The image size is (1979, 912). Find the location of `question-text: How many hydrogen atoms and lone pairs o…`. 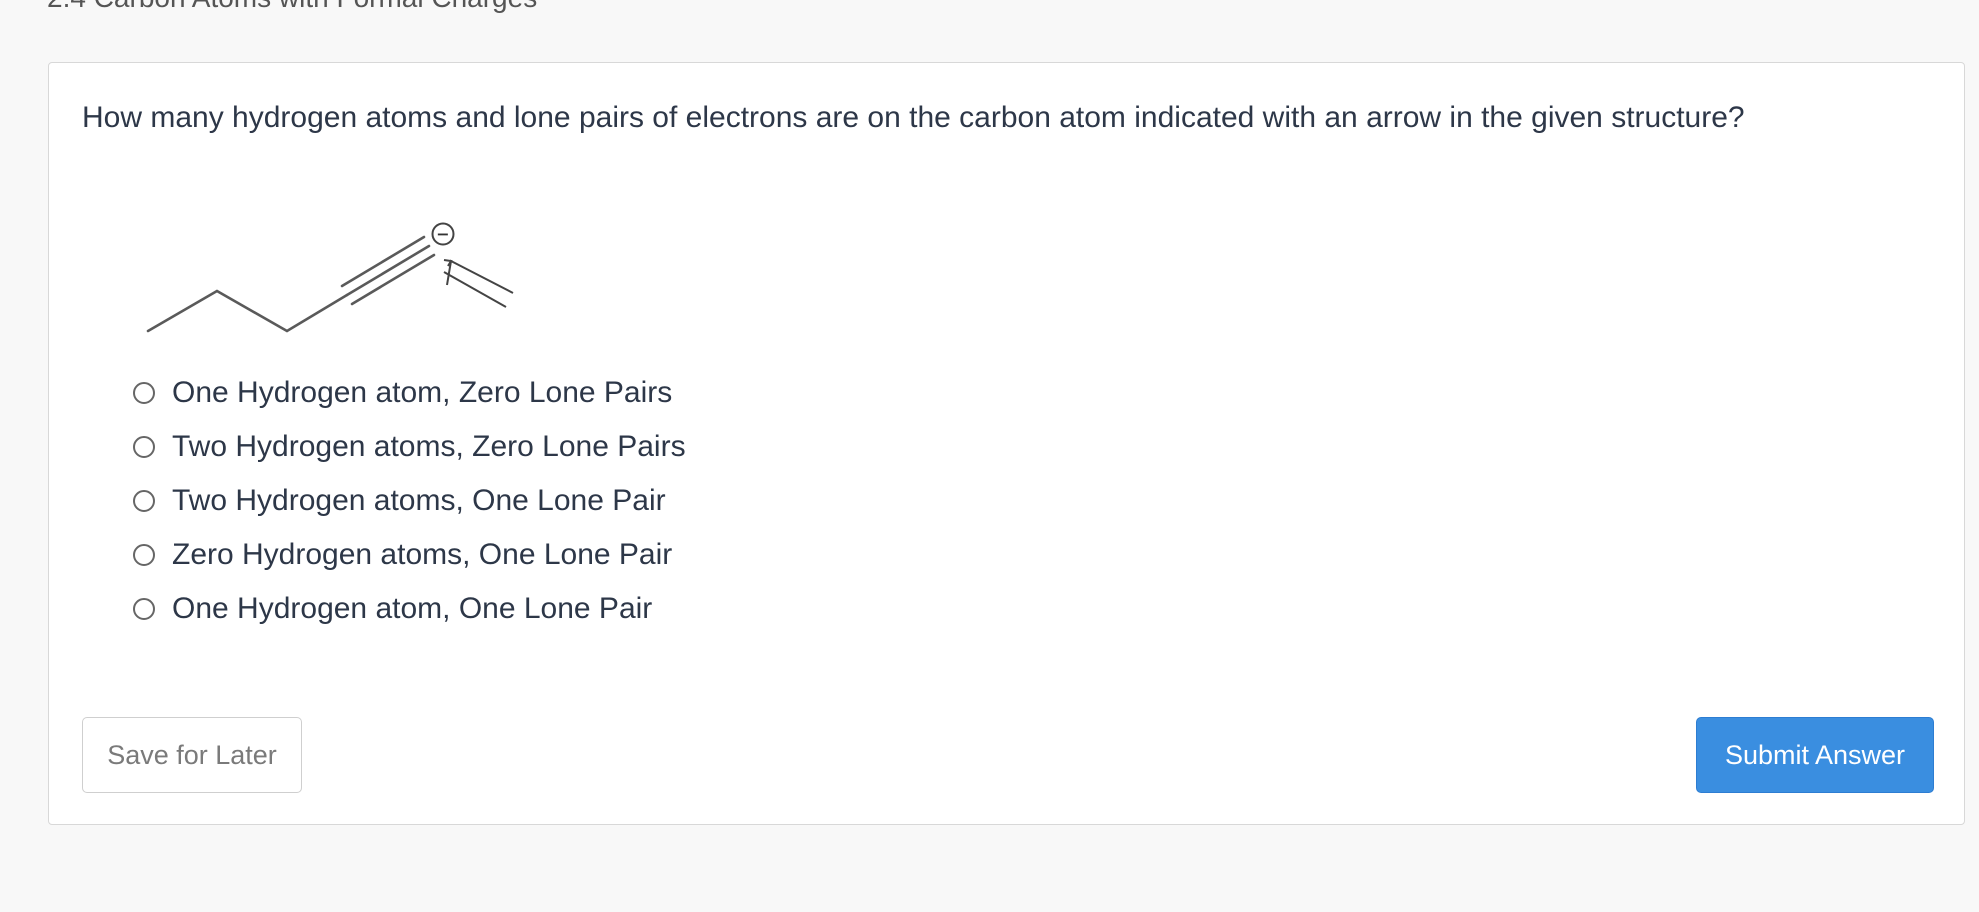

question-text: How many hydrogen atoms and lone pairs o… is located at coordinates (913, 117).